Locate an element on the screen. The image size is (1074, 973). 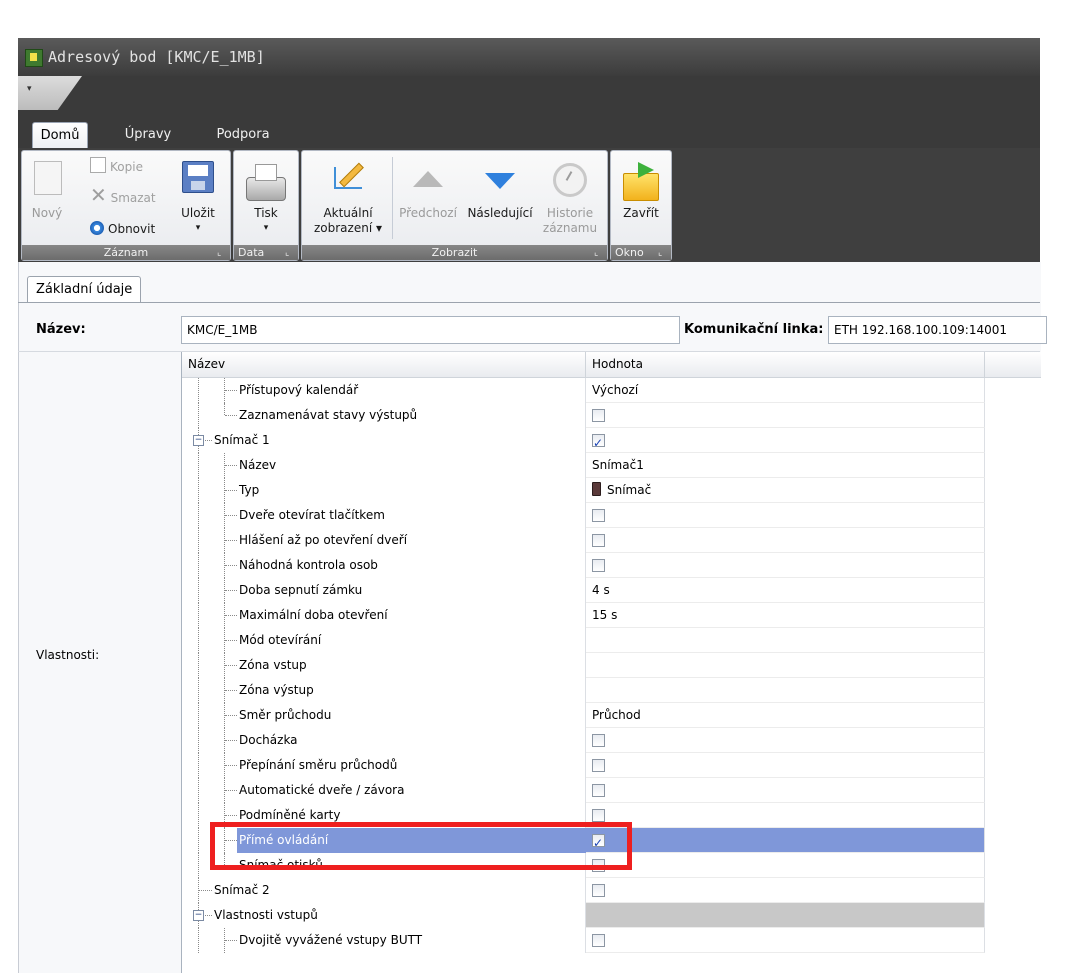
grid-row: Přístupový kalendář Výchozí is located at coordinates (583, 390).